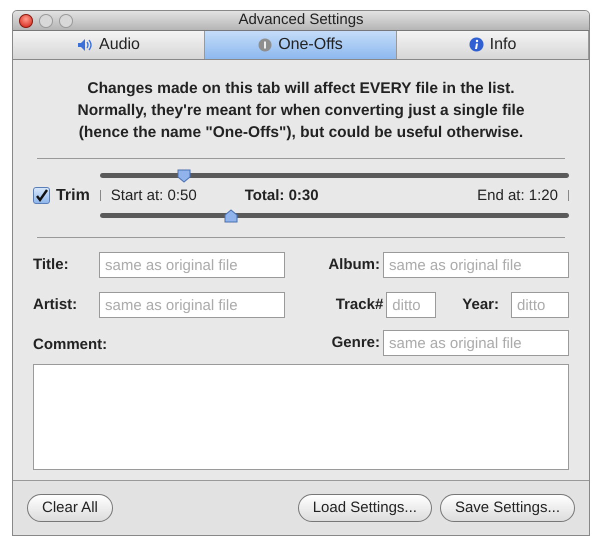 This screenshot has height=538, width=594. I want to click on window-title: Advanced Settings, so click(301, 20).